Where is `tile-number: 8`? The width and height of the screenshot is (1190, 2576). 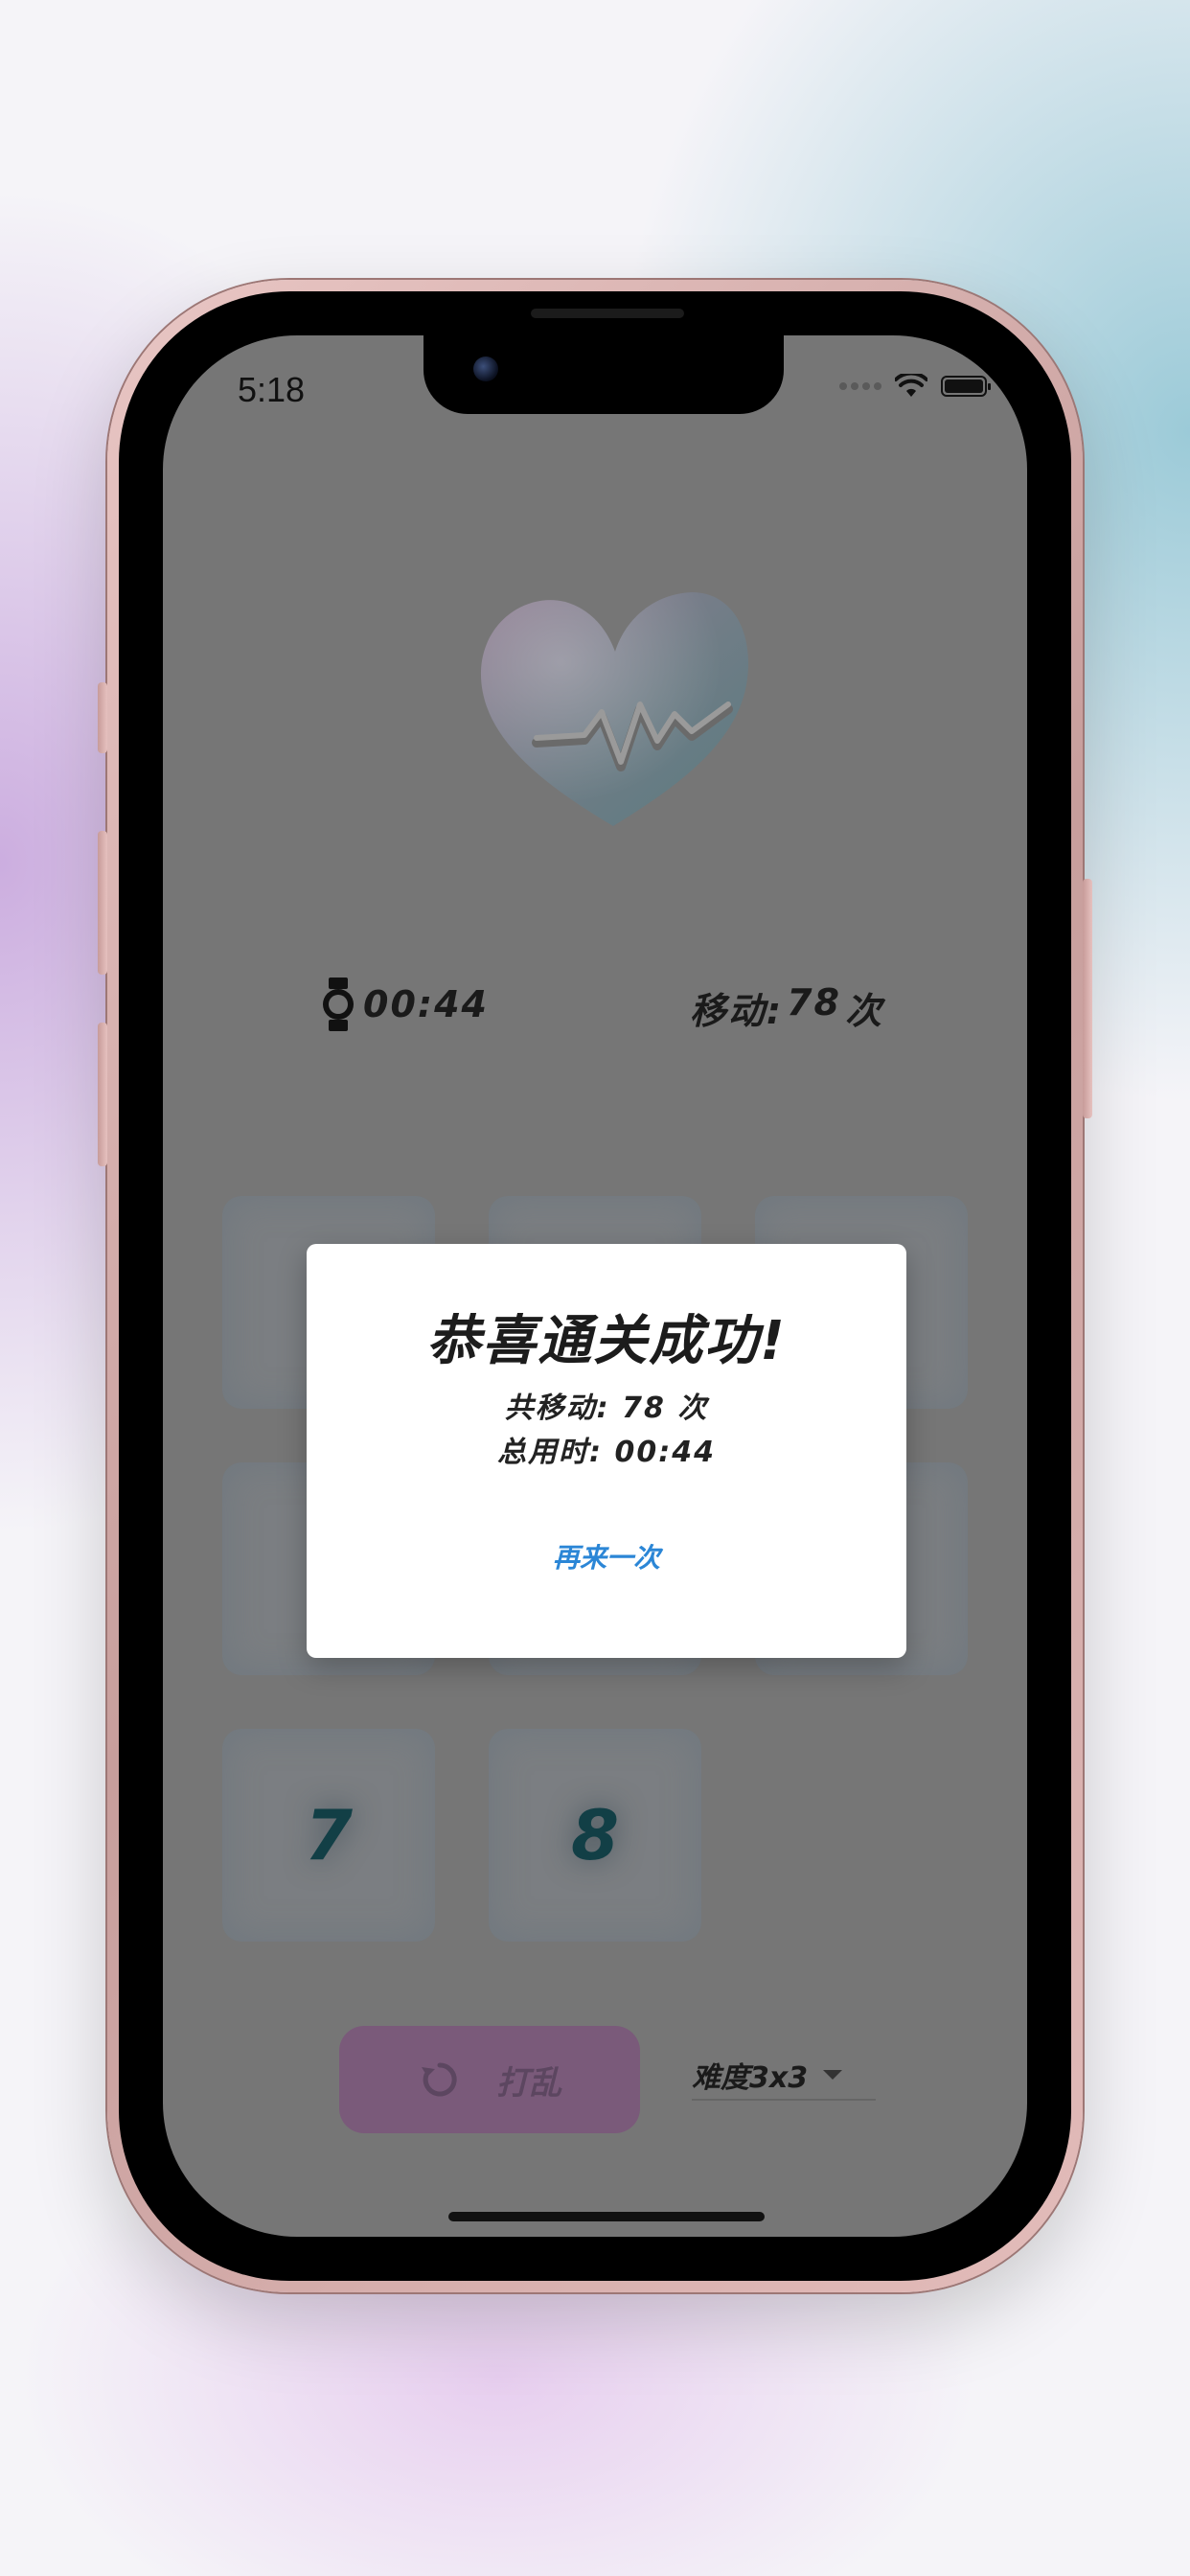
tile-number: 8 is located at coordinates (595, 1835).